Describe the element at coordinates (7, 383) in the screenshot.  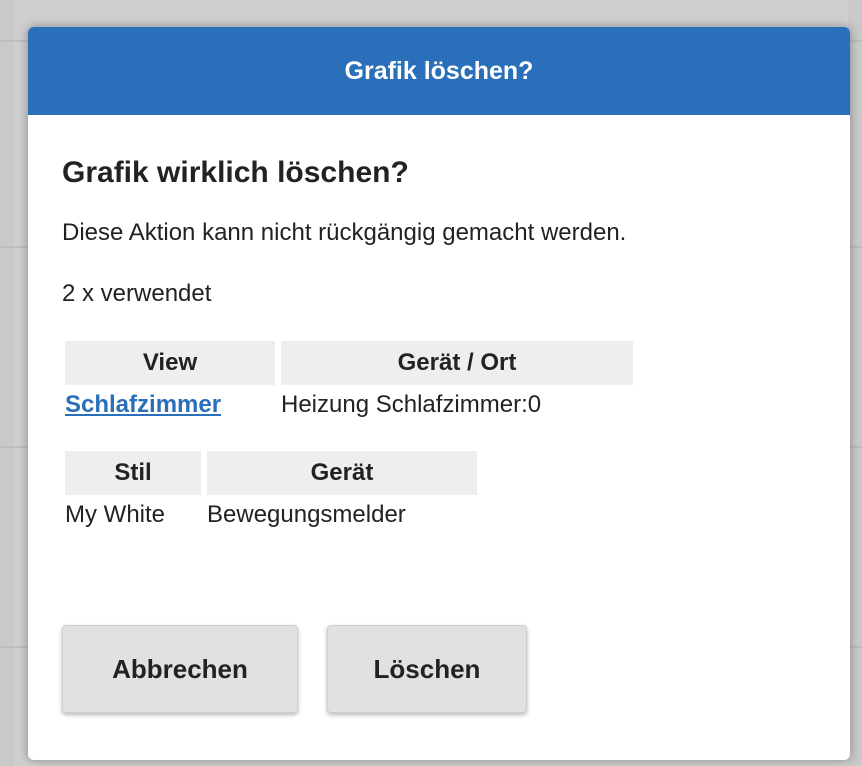
I see `background-left-column` at that location.